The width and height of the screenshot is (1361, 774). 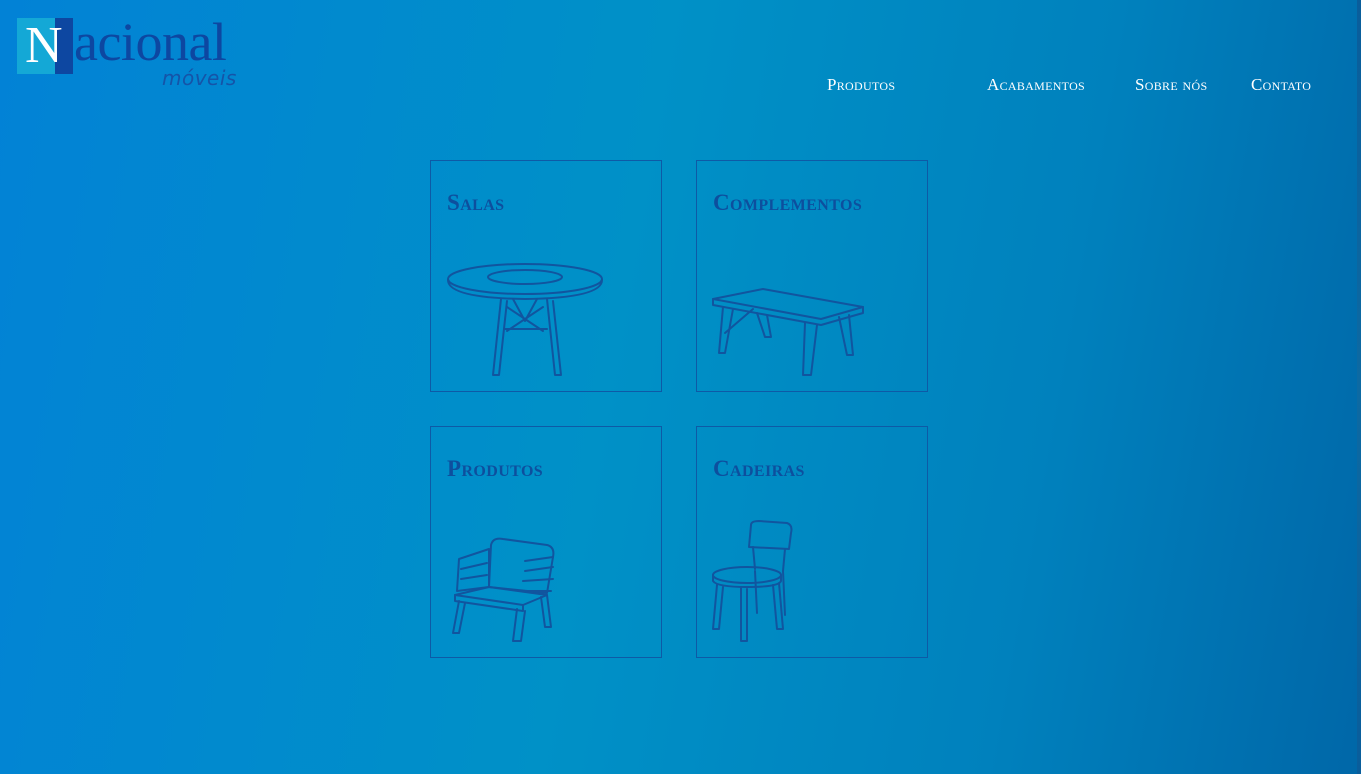 I want to click on category-title: Salas, so click(x=476, y=202).